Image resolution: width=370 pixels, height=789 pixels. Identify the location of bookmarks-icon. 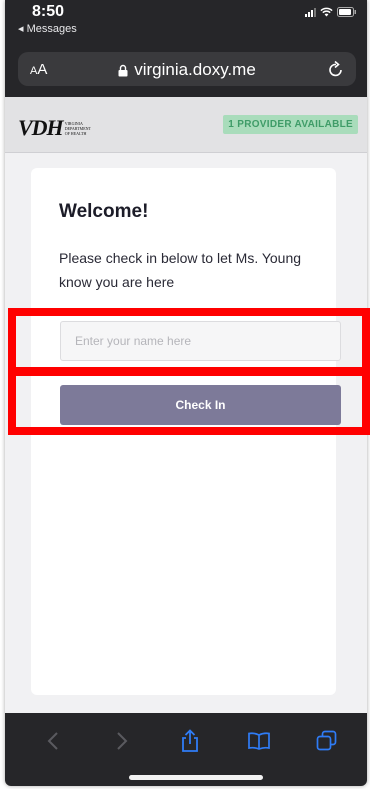
(259, 741).